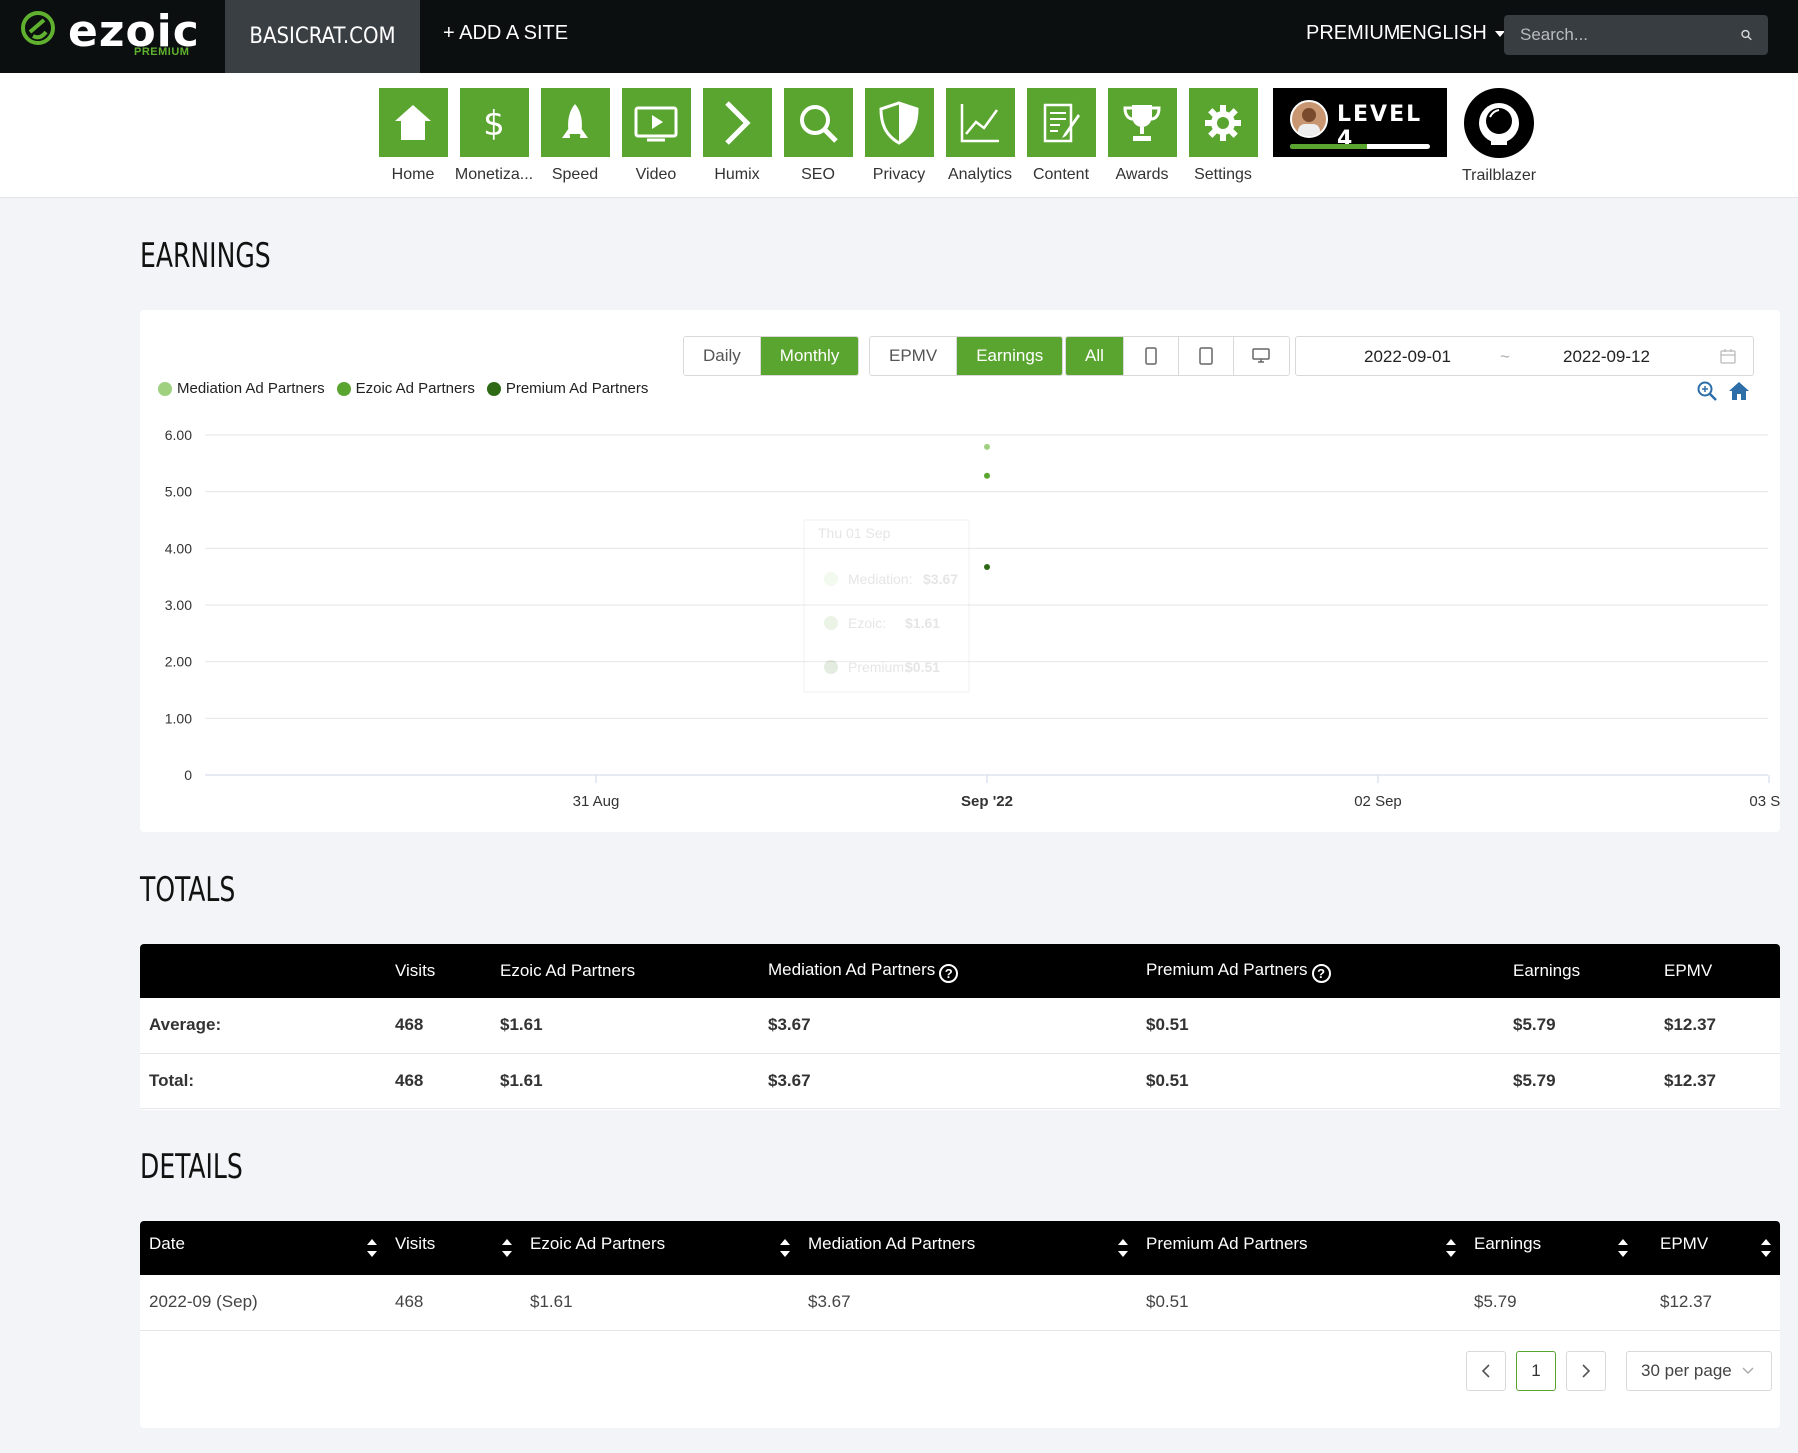  I want to click on pager-next-button, so click(1586, 1371).